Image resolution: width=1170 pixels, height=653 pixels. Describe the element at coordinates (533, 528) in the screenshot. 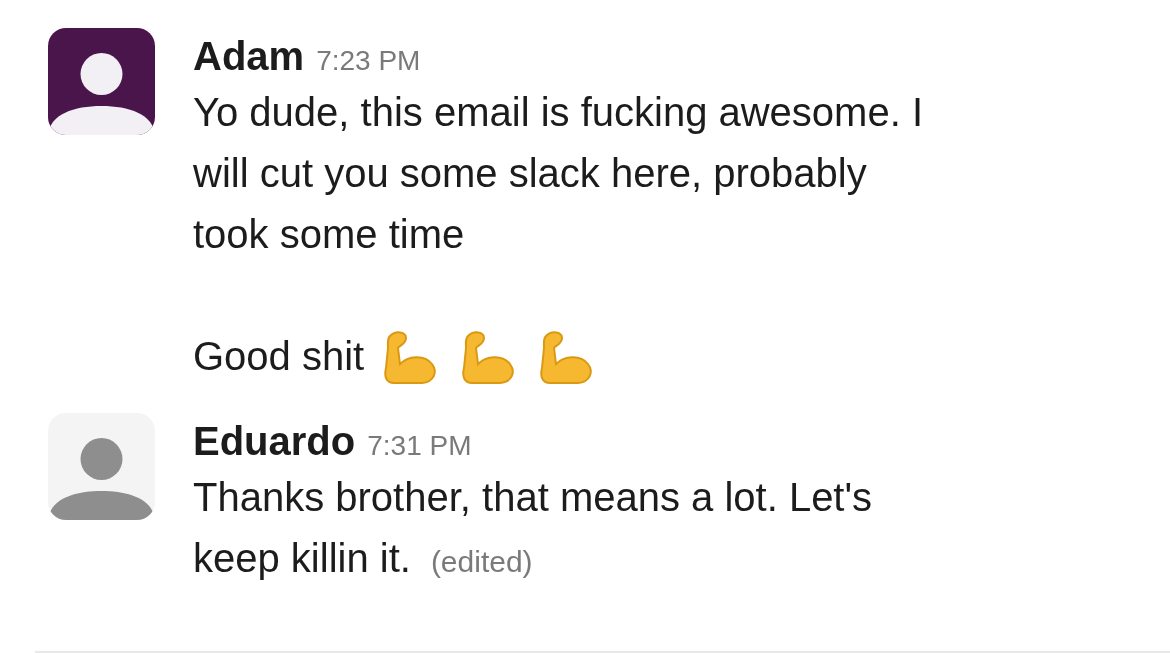

I see `message-text: Thanks brother, that means a lot. Let's keep killin it. (edited)` at that location.